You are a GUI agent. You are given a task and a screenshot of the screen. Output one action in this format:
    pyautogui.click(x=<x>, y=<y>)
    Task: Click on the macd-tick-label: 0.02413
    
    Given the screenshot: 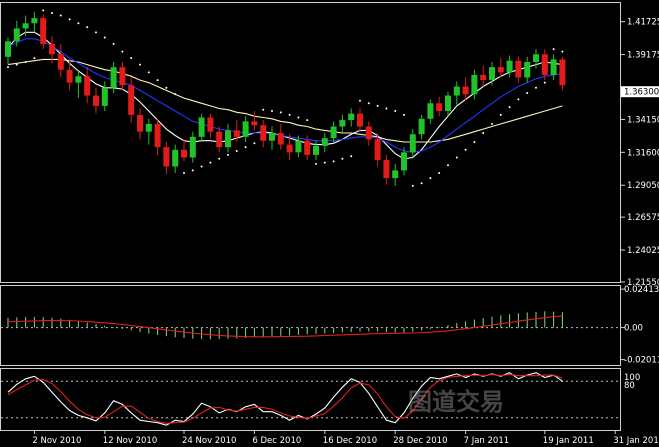 What is the action you would take?
    pyautogui.click(x=641, y=290)
    